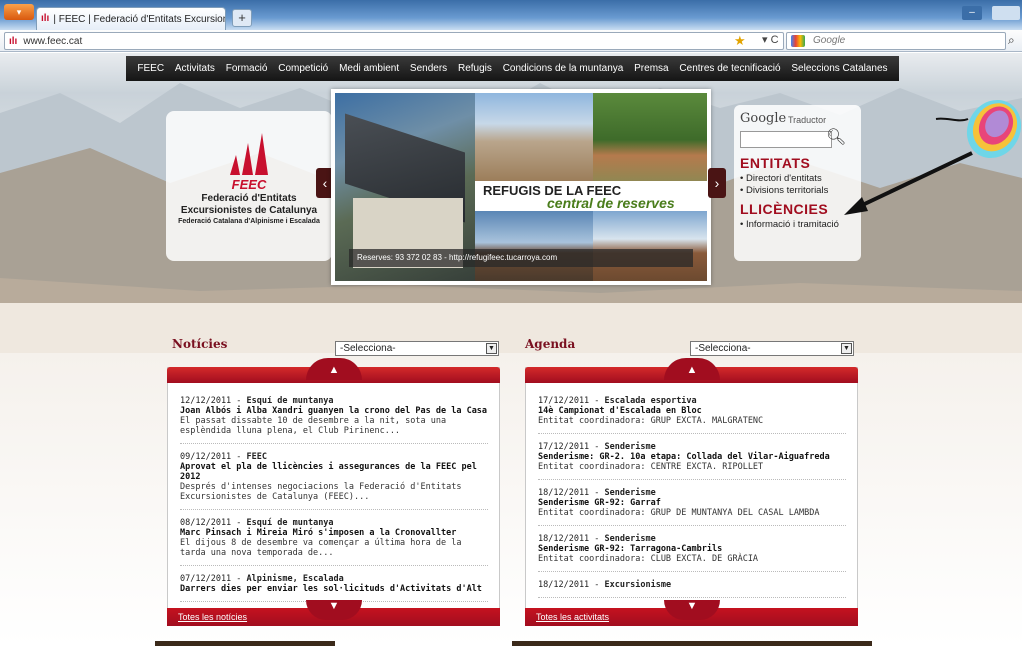  What do you see at coordinates (839, 68) in the screenshot?
I see `menu-item-seleccions: Seleccions Catalanes` at bounding box center [839, 68].